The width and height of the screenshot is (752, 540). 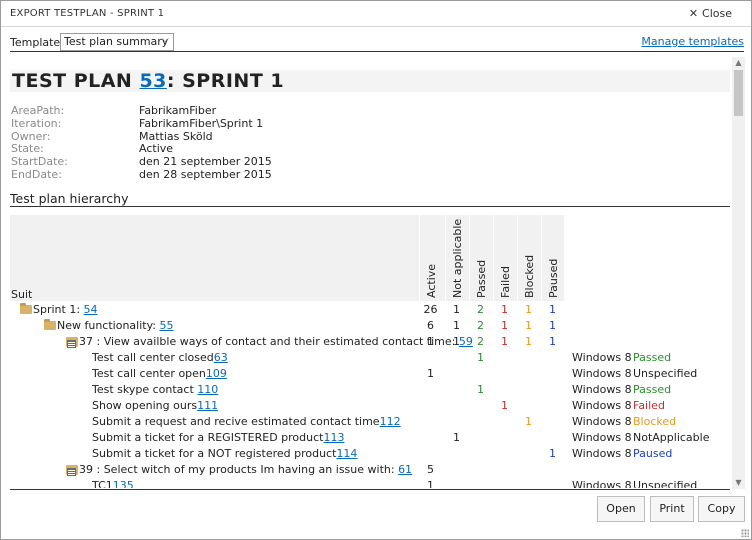 I want to click on template-select-value: Test plan summary, so click(x=116, y=41).